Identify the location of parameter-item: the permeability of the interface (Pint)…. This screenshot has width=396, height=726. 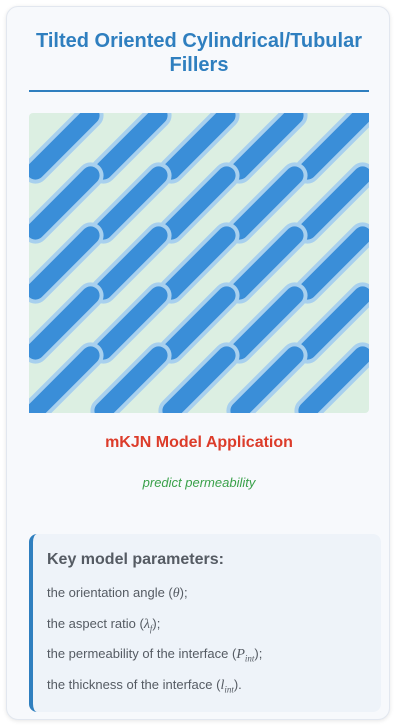
(209, 656).